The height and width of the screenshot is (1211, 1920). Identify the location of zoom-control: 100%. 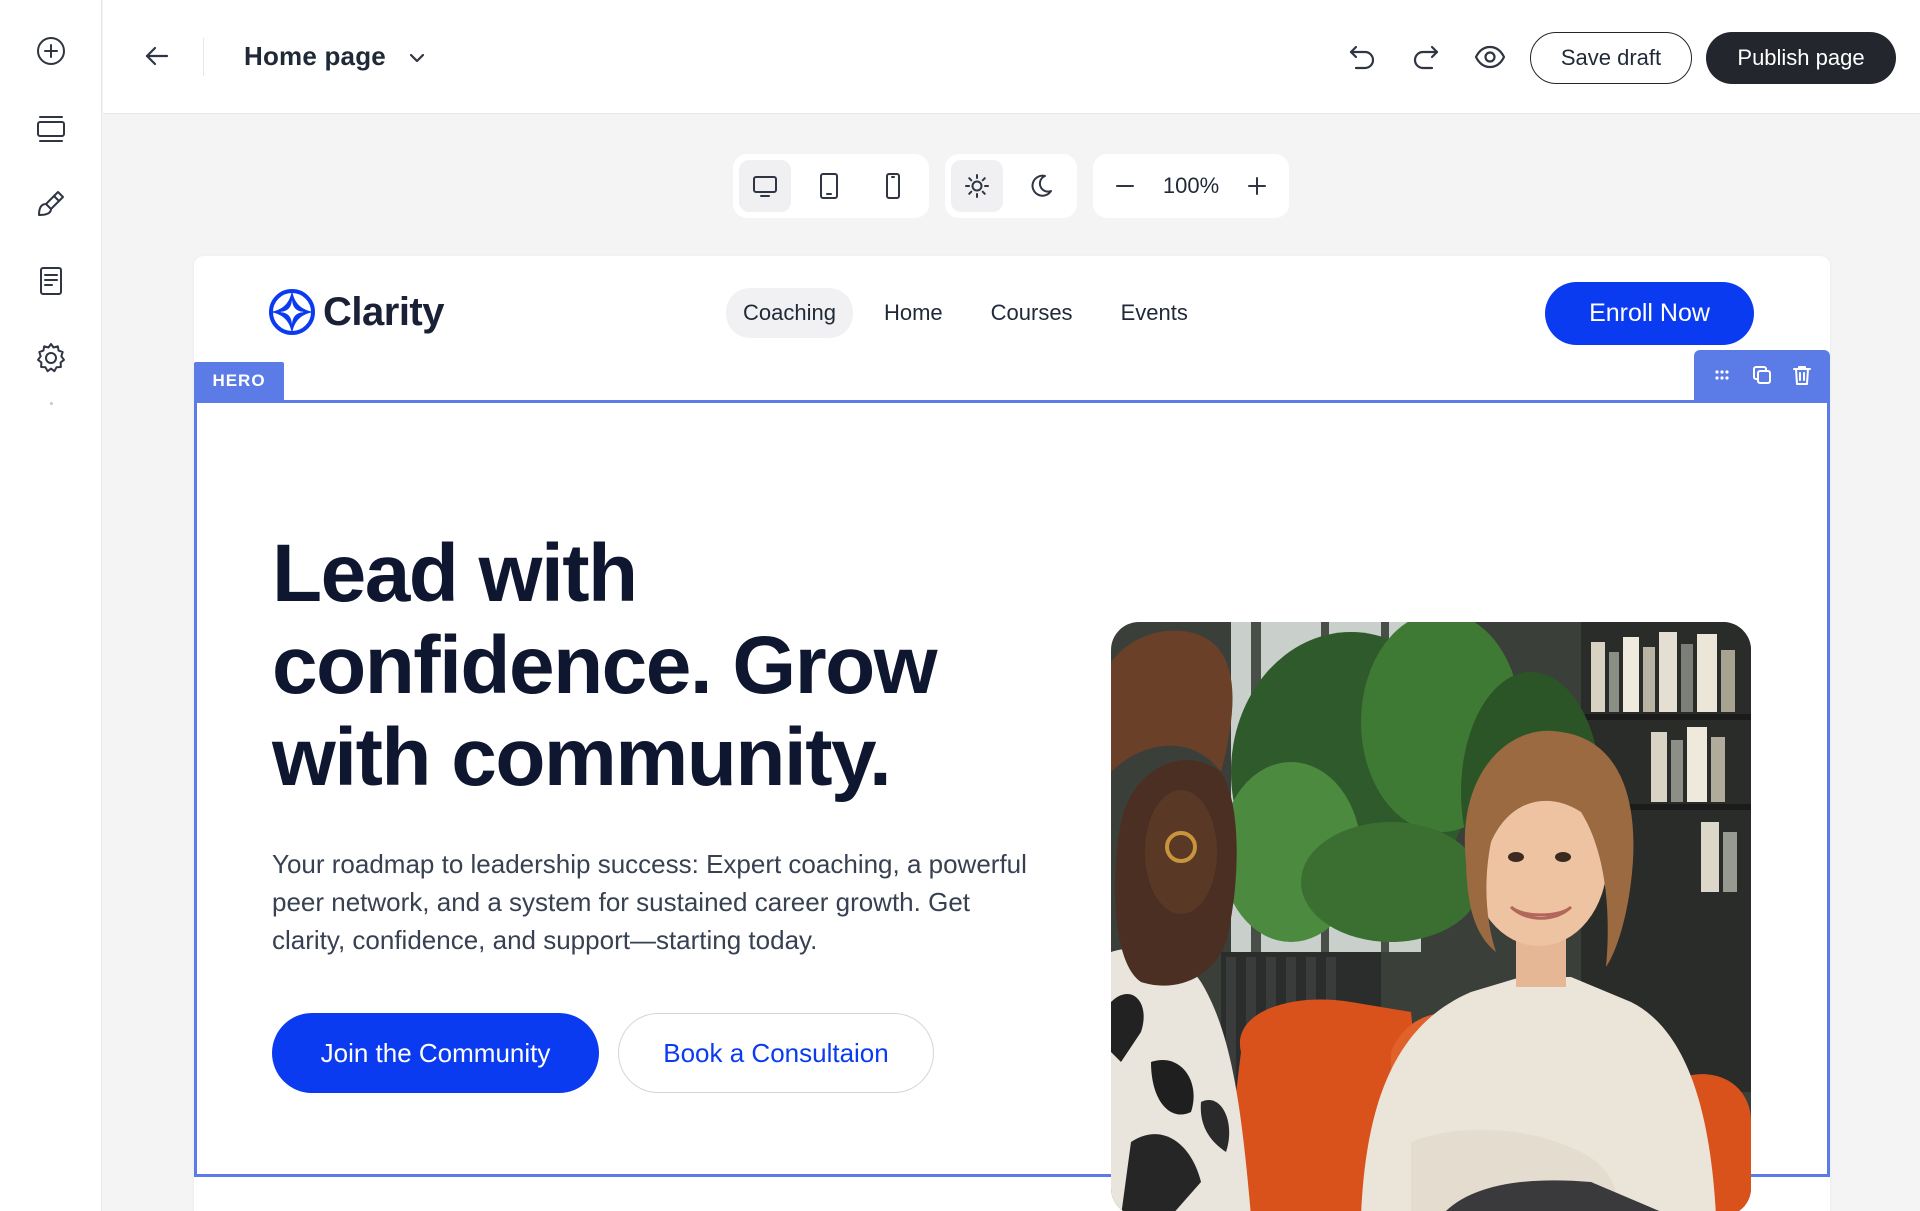
(1191, 186).